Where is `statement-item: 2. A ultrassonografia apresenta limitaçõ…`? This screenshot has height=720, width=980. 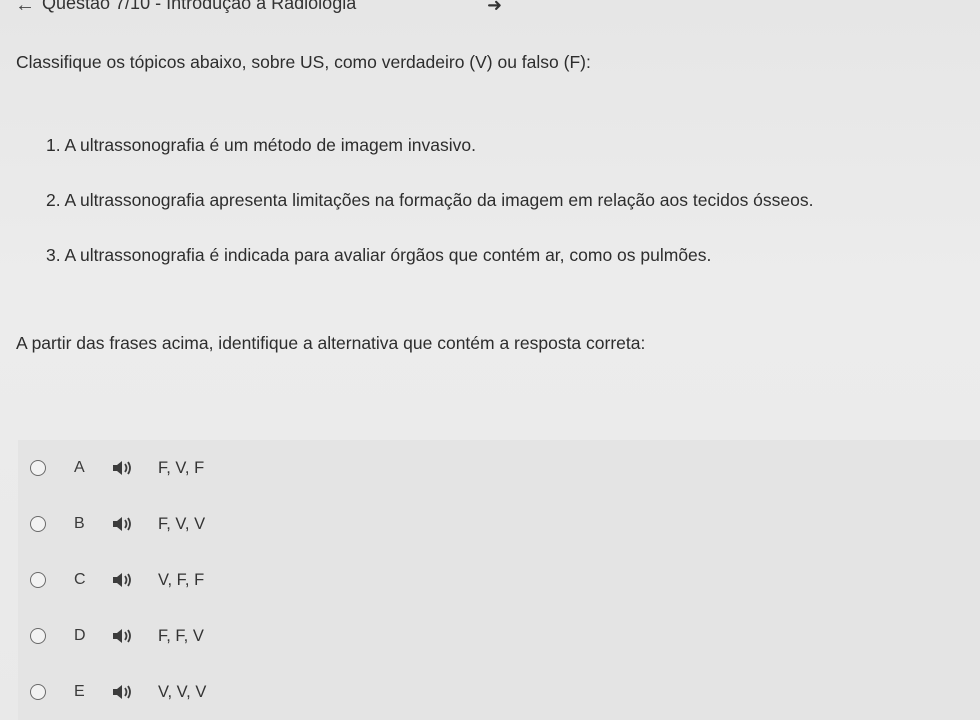
statement-item: 2. A ultrassonografia apresenta limitaçõ… is located at coordinates (430, 200).